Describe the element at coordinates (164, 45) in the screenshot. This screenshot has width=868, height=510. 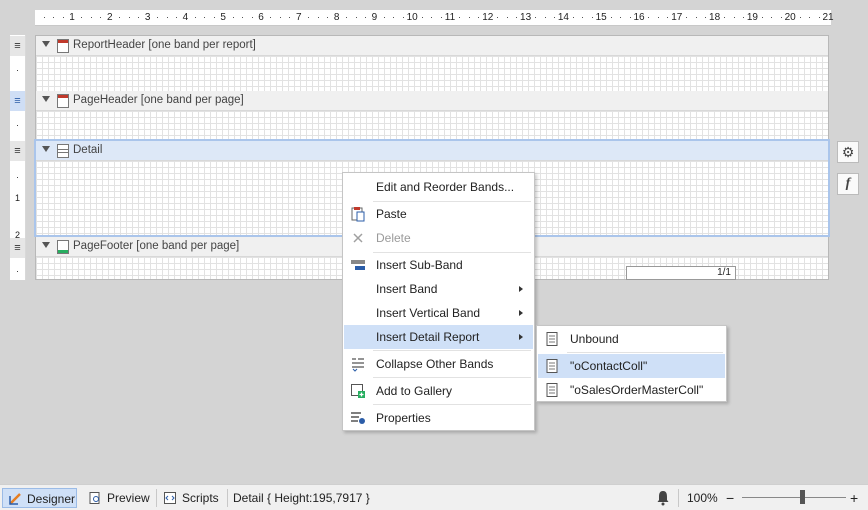
I see `band-title: ReportHeader [one band per report]` at that location.